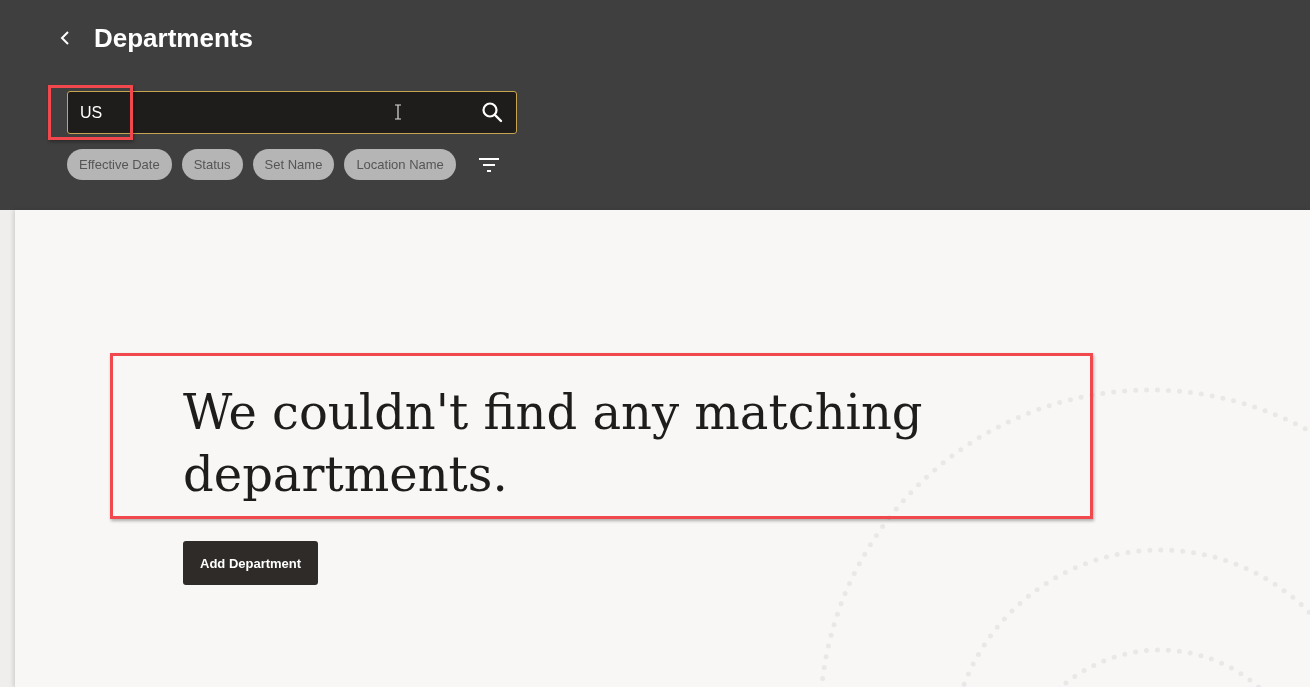 The width and height of the screenshot is (1310, 687). Describe the element at coordinates (293, 164) in the screenshot. I see `filter-chip: Set Name` at that location.